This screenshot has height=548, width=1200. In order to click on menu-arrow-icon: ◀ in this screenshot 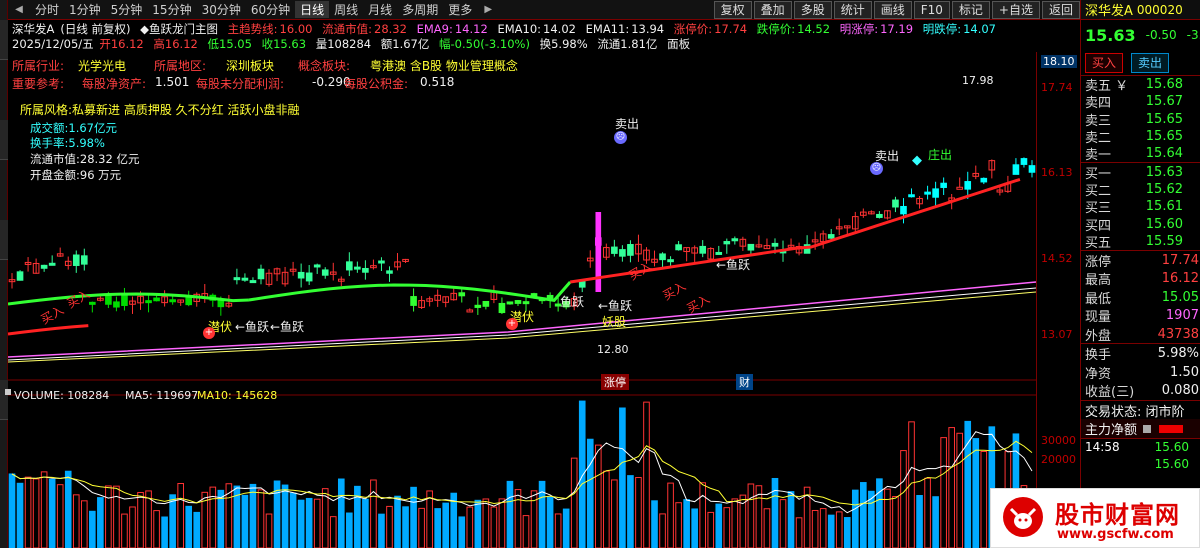, I will do `click(19, 9)`.